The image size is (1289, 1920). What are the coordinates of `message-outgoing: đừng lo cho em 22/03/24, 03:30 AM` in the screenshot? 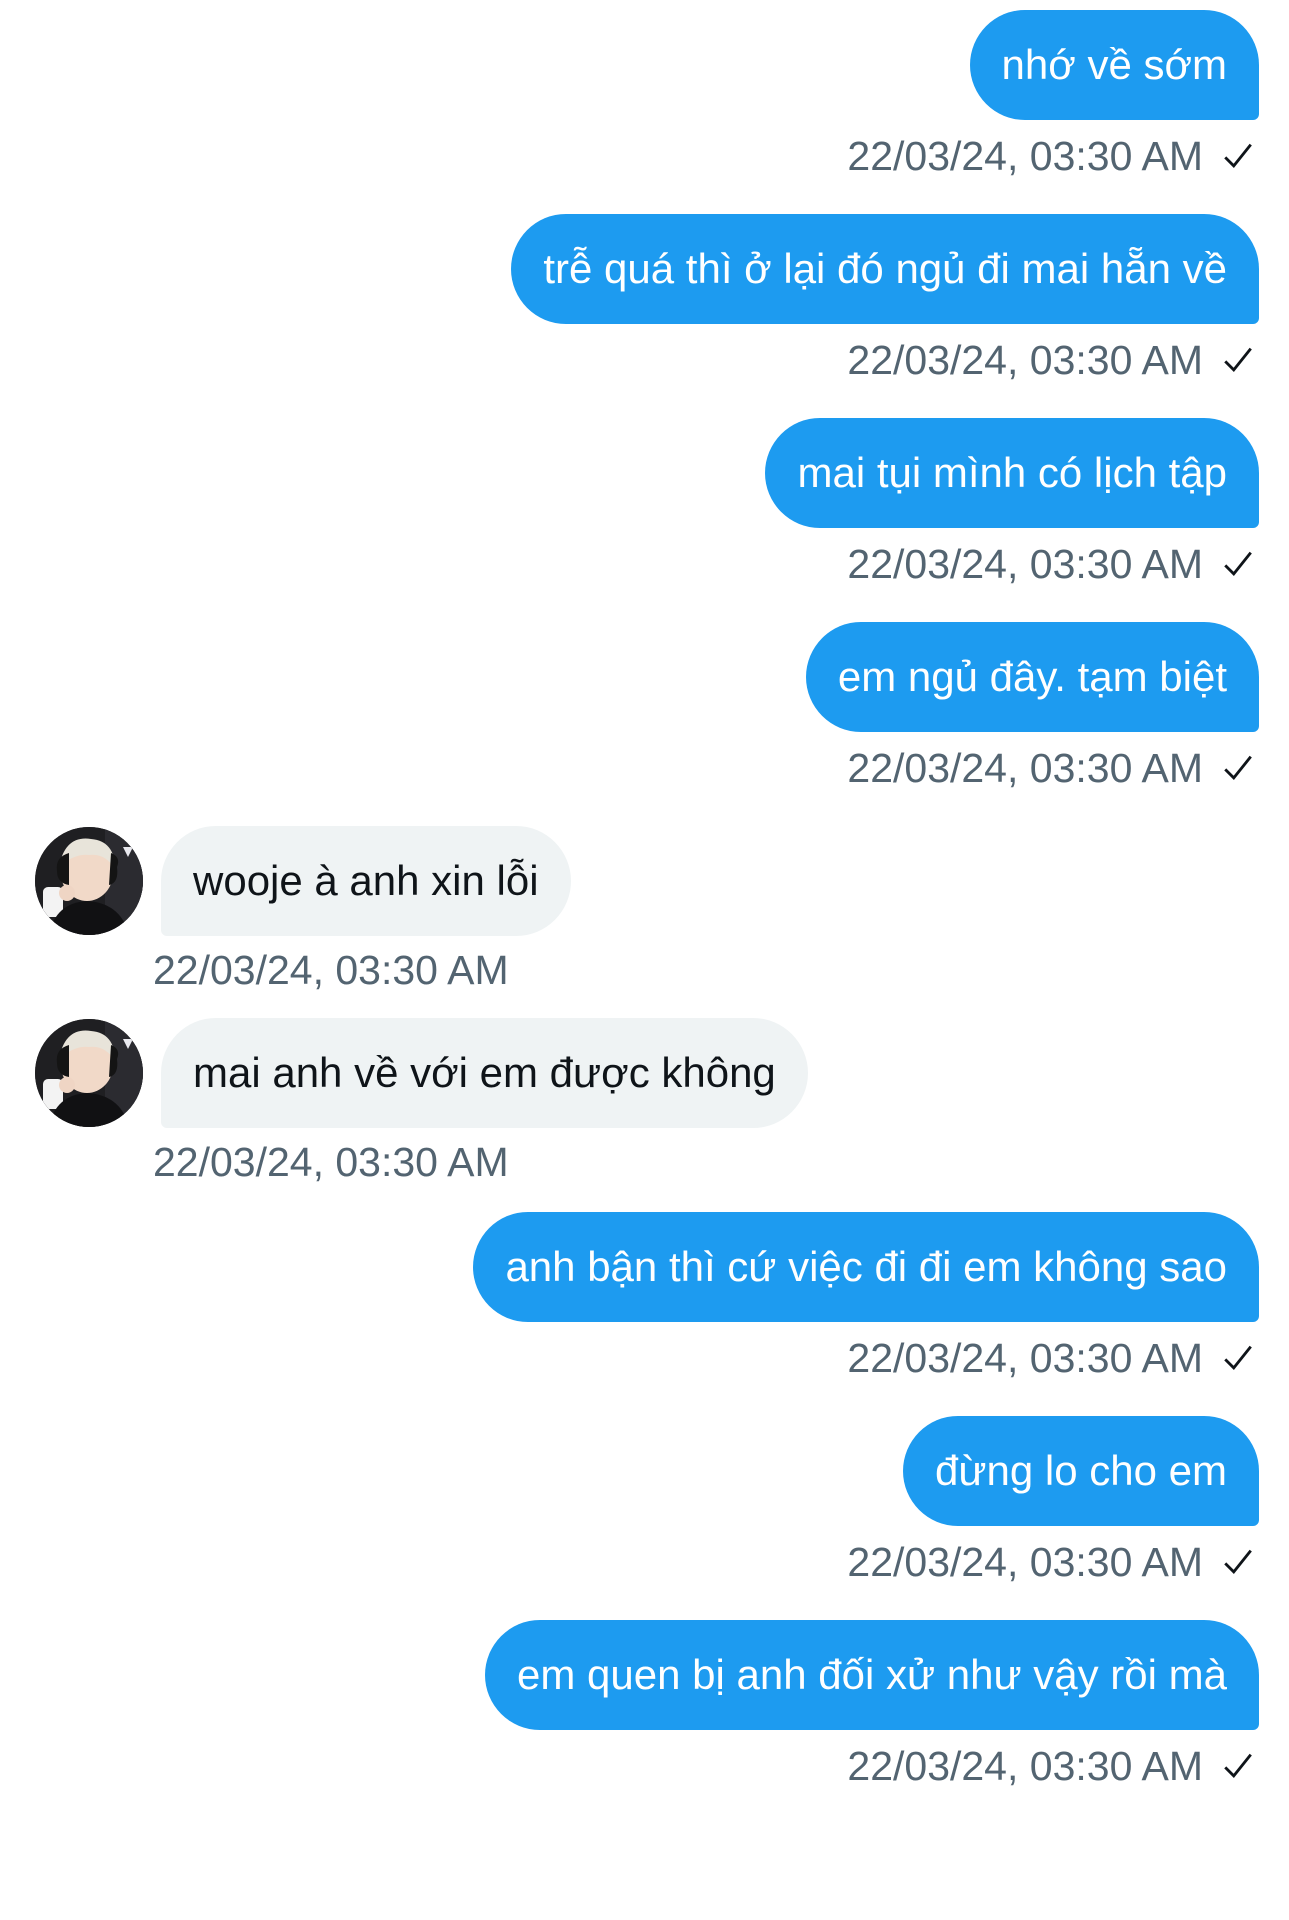 It's located at (647, 1502).